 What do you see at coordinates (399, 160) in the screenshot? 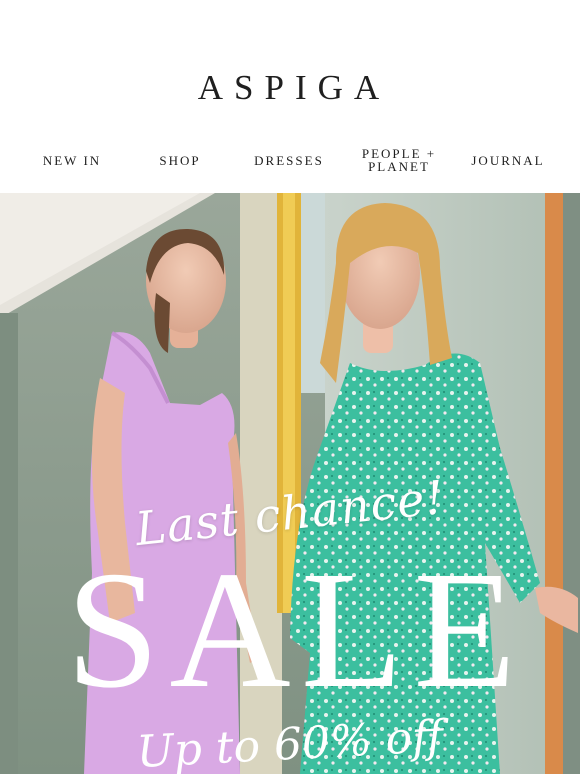
I see `nav-item-people-planet: PEOPLE + PLANET` at bounding box center [399, 160].